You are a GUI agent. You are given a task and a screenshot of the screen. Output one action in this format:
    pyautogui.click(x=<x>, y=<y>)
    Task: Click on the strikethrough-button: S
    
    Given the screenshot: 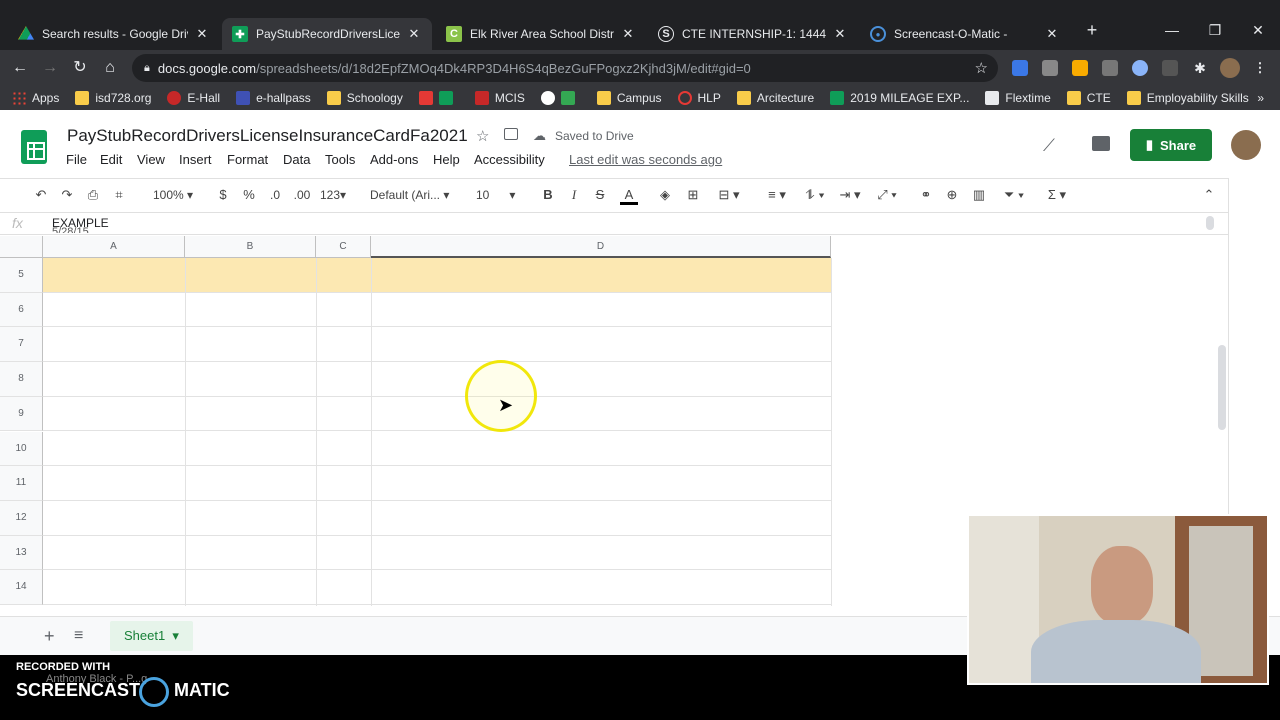 What is the action you would take?
    pyautogui.click(x=600, y=195)
    